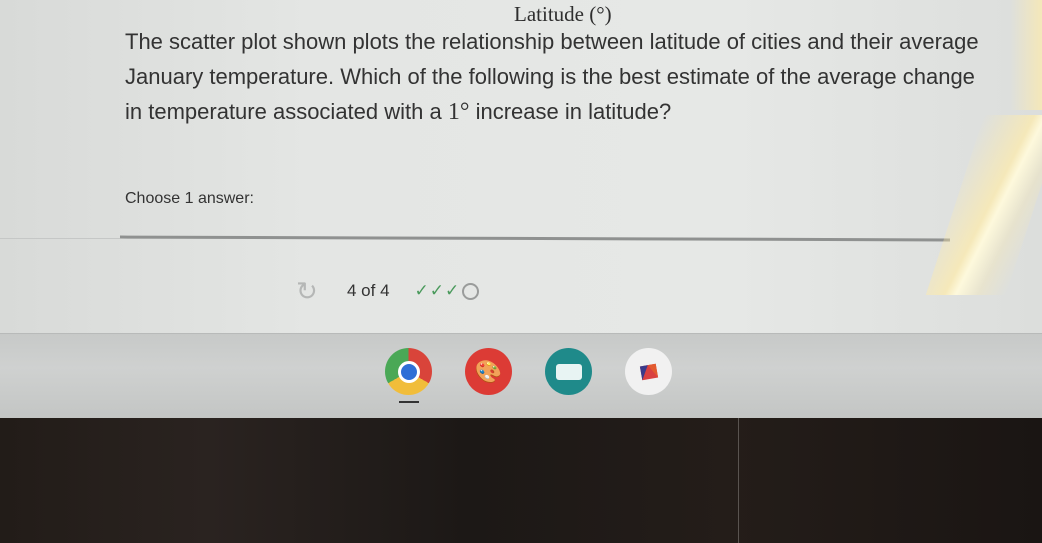  I want to click on reload-icon: ↻, so click(309, 291).